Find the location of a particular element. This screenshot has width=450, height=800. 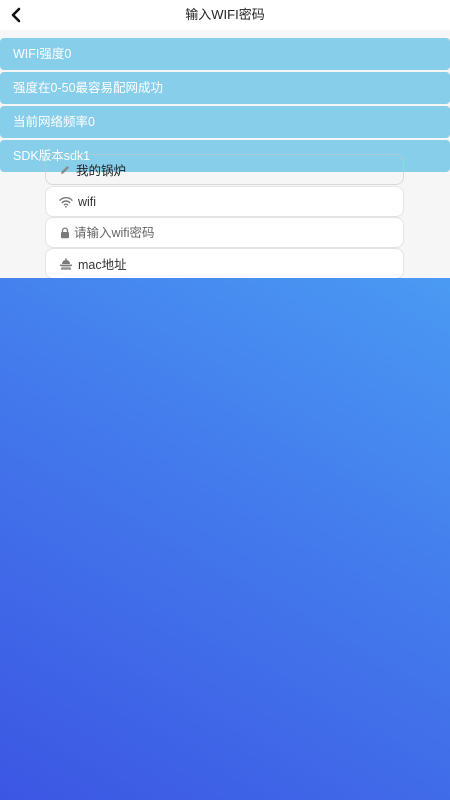

mac-device-icon is located at coordinates (66, 264).